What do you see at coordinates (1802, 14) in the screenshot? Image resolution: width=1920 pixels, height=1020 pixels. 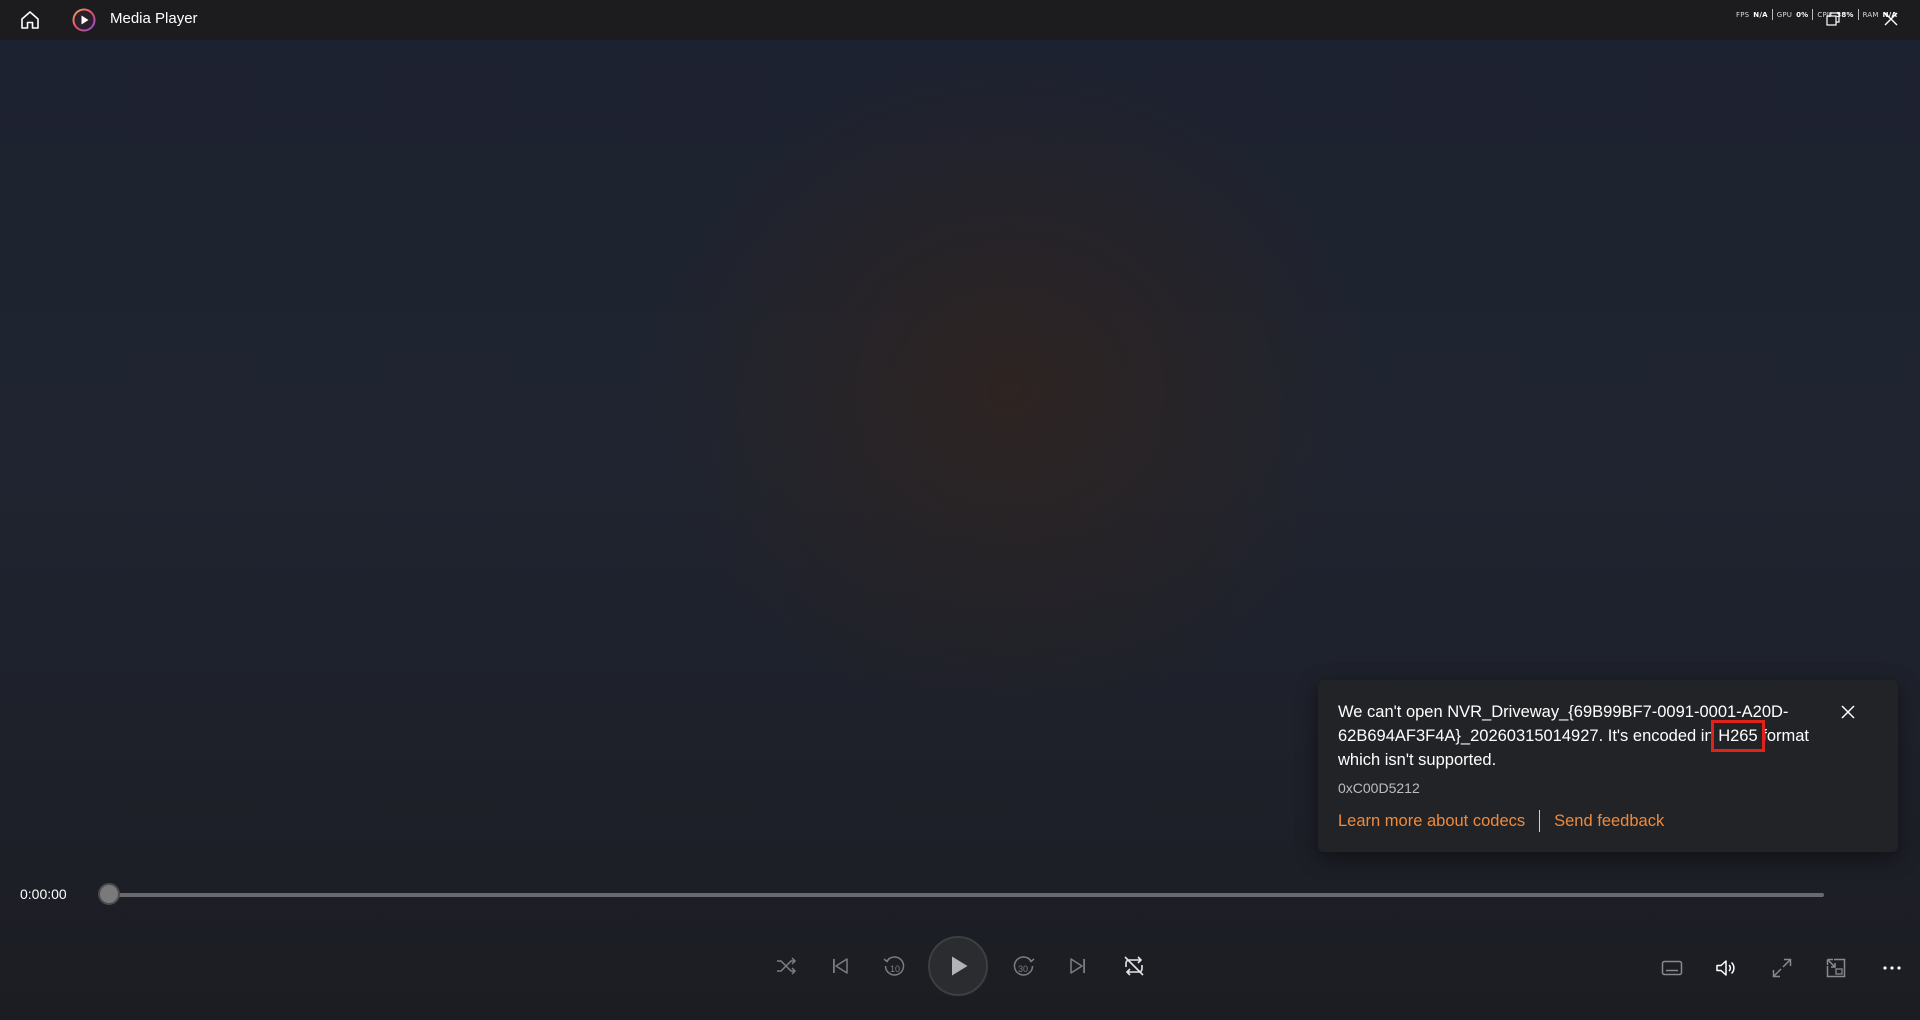 I see `gpu-value: 0%` at bounding box center [1802, 14].